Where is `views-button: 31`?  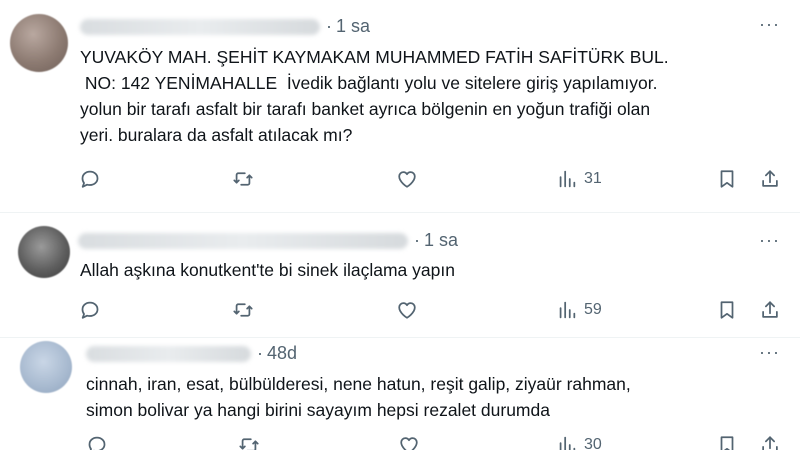 views-button: 31 is located at coordinates (579, 179).